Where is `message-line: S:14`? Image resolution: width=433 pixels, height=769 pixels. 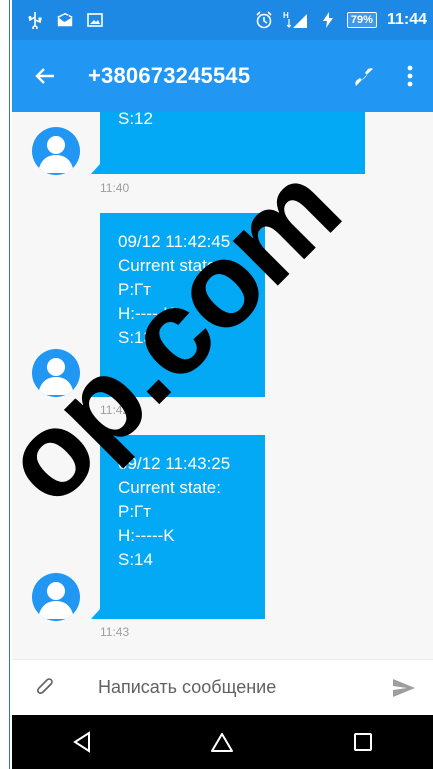
message-line: S:14 is located at coordinates (135, 559).